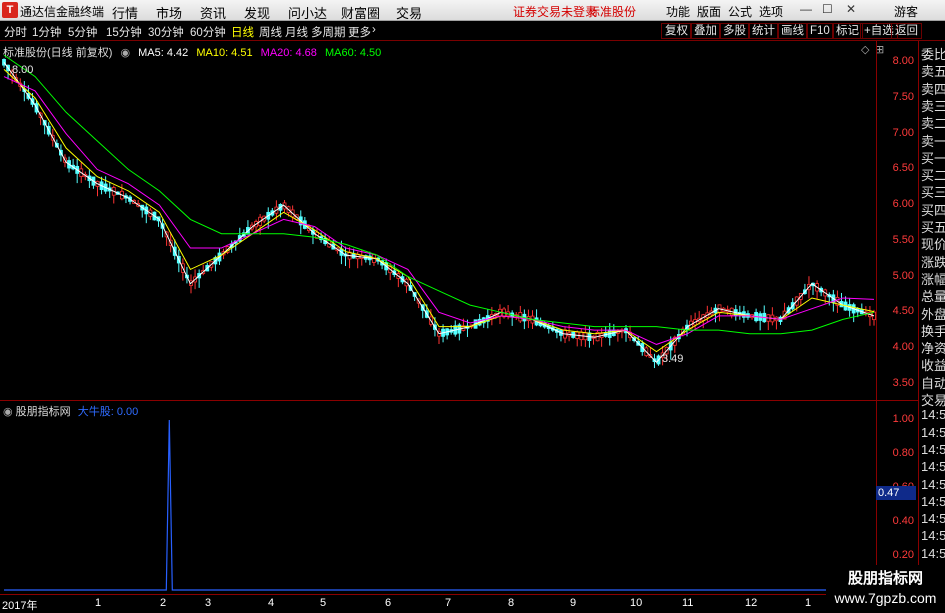 The image size is (945, 613). I want to click on ma5-label: MA5: 4.42, so click(163, 53).